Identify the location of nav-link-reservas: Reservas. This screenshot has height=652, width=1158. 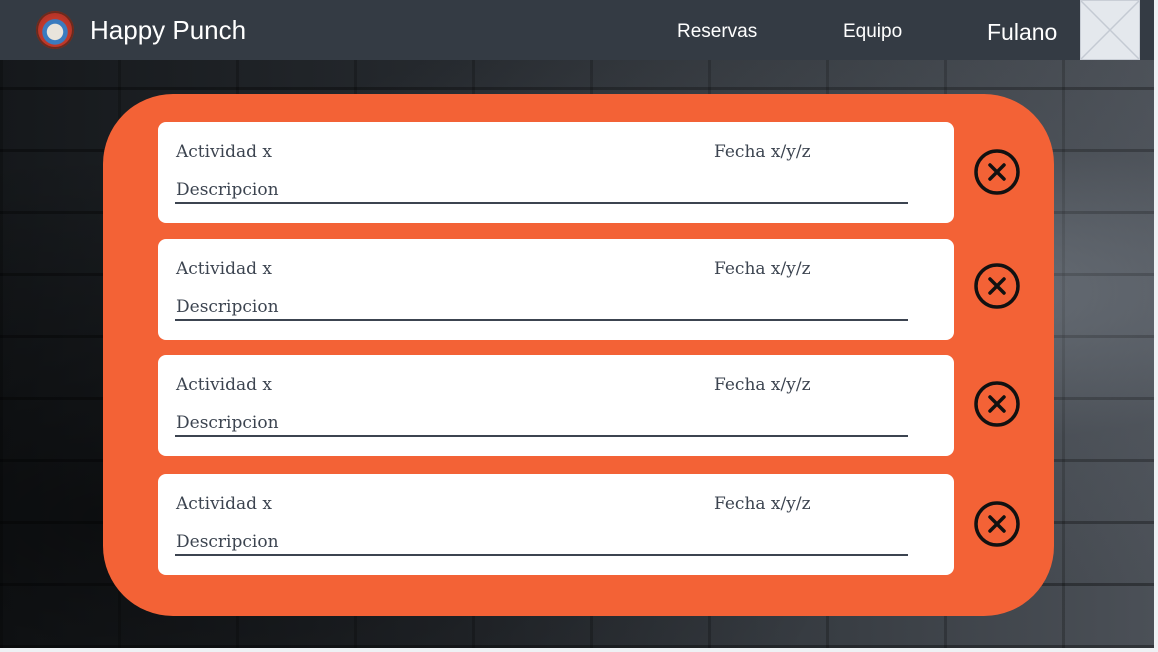
(717, 32).